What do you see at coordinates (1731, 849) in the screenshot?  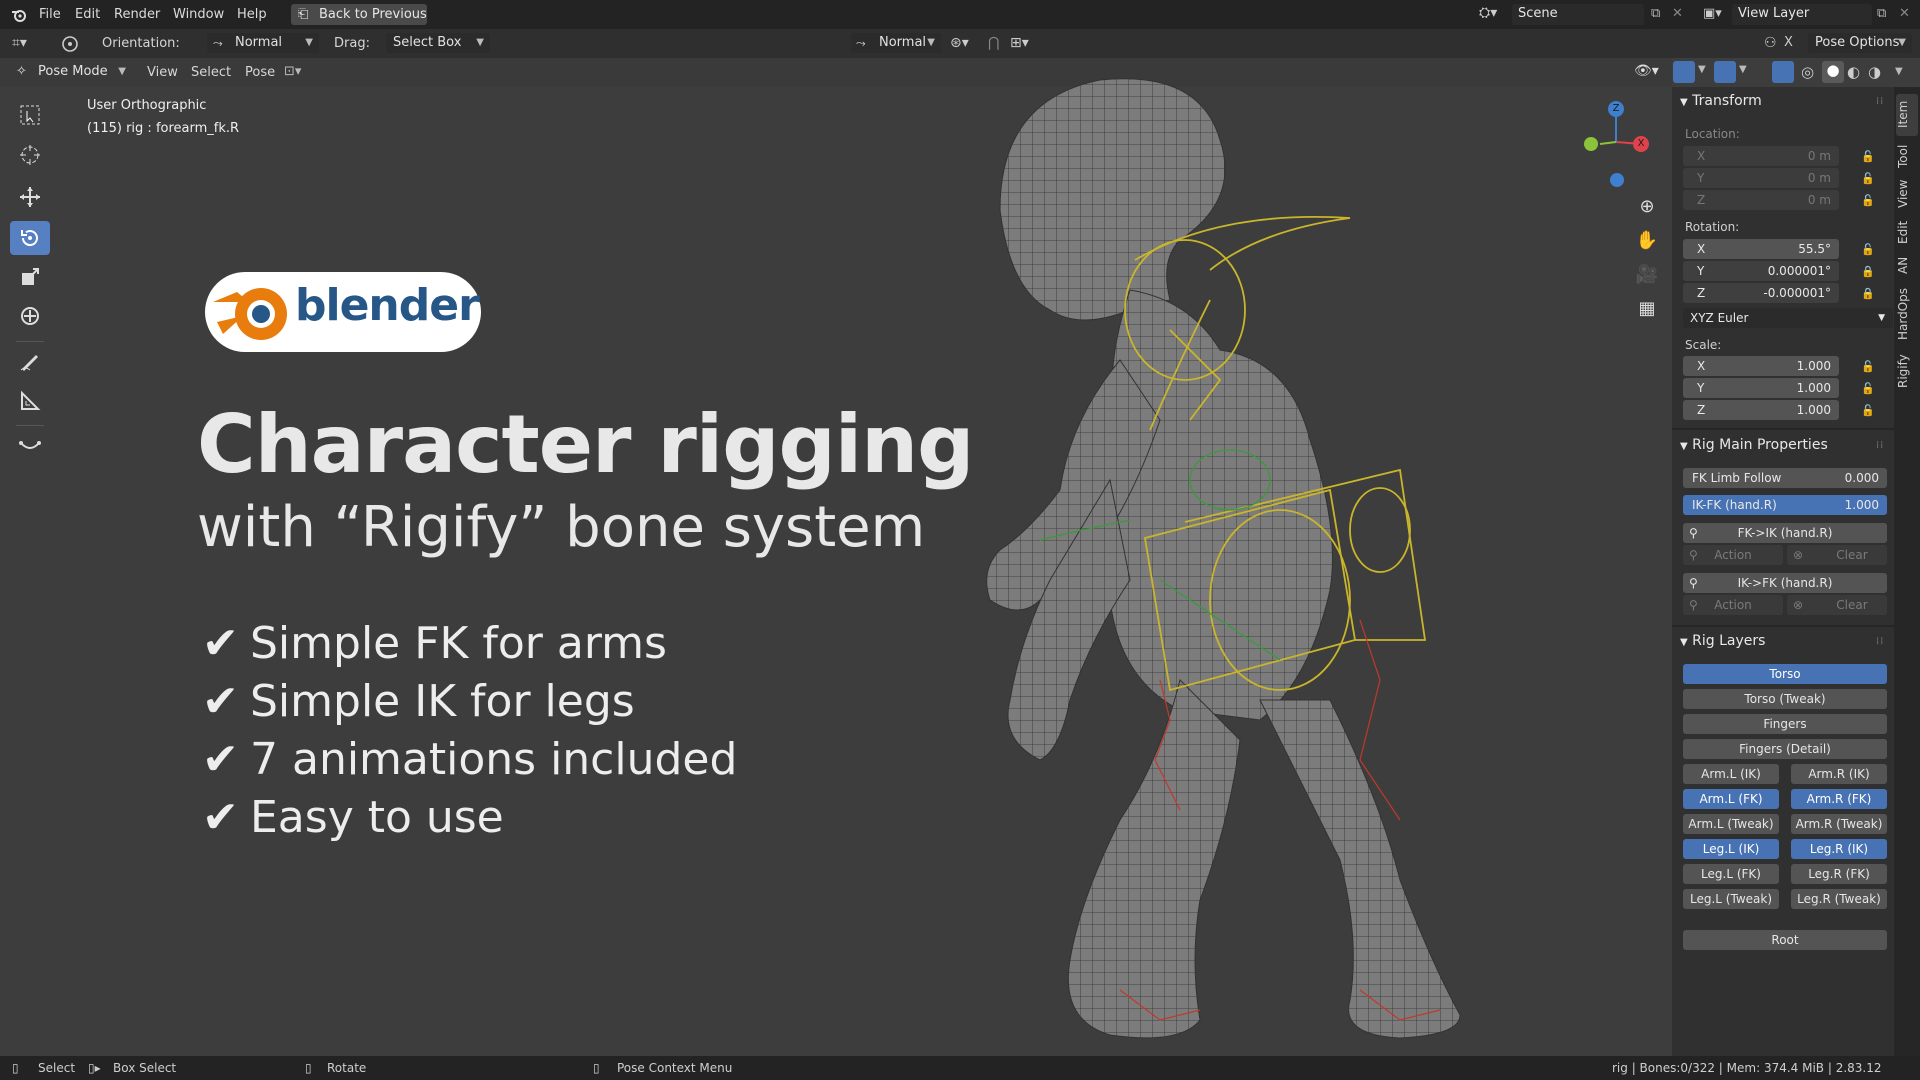 I see `rig-layer-button: Leg.L (IK)` at bounding box center [1731, 849].